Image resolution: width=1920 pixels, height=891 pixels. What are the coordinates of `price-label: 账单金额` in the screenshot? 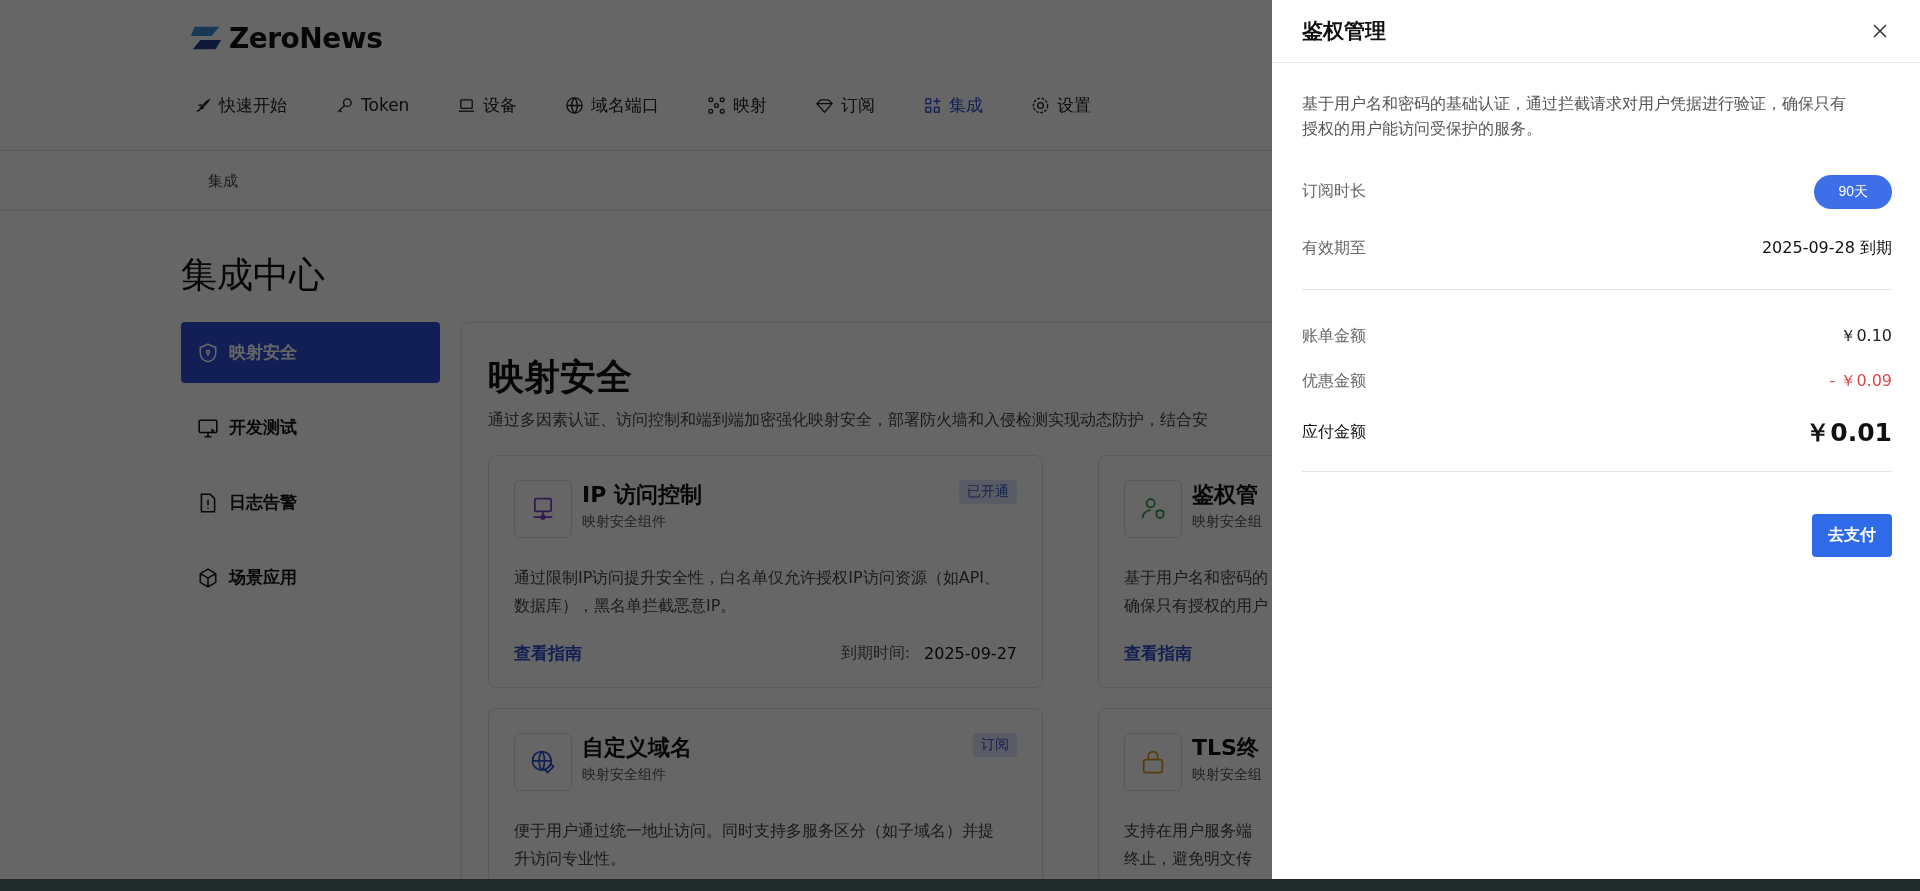 It's located at (1334, 336).